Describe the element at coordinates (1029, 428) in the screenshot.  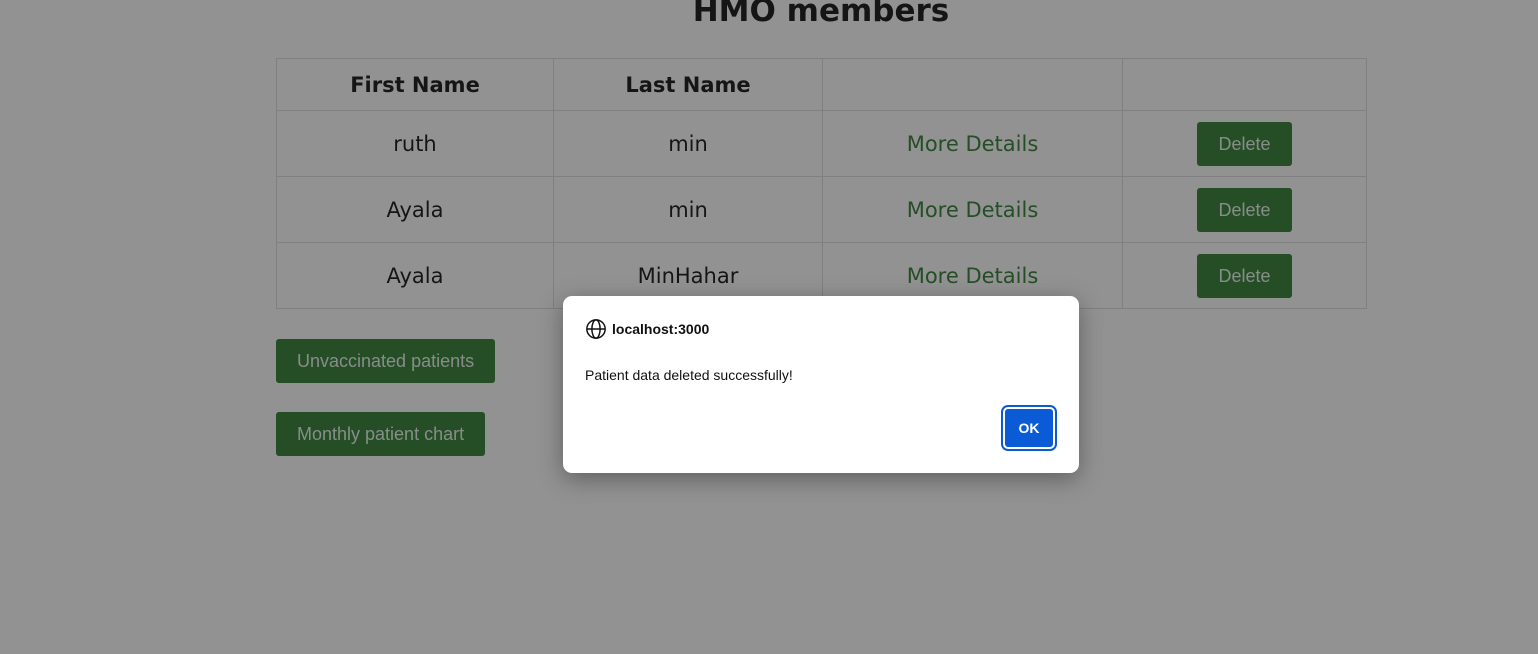
I see `ok-button: OK` at that location.